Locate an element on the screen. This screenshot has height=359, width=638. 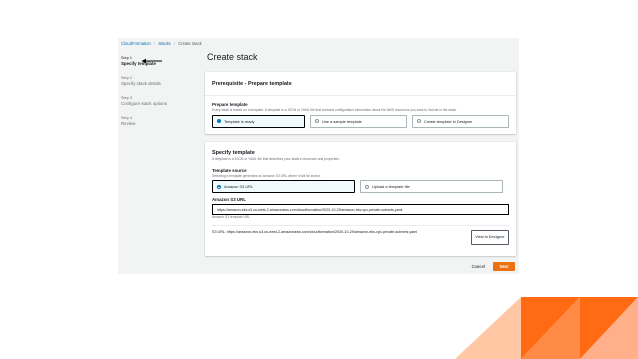
option-template-ready: Template is ready is located at coordinates (259, 121).